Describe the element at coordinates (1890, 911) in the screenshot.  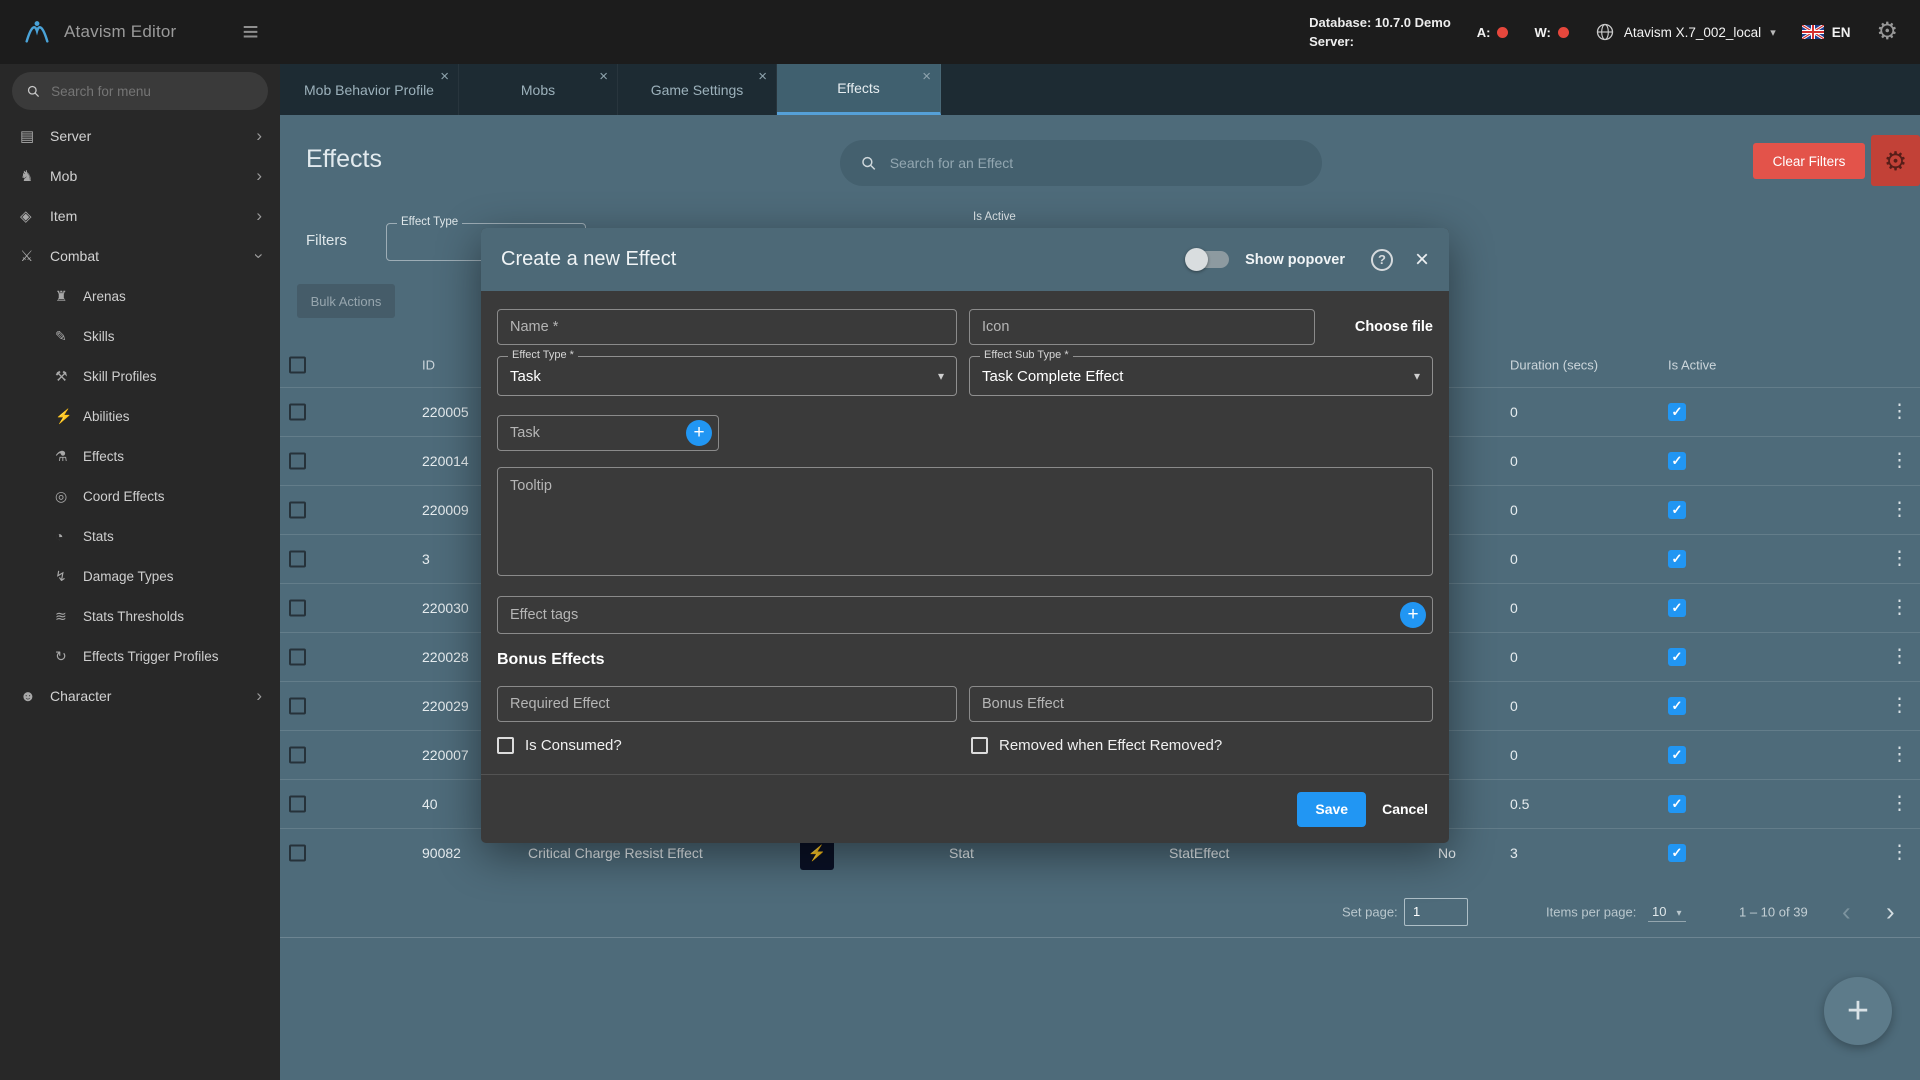
I see `next-page-icon: ›` at that location.